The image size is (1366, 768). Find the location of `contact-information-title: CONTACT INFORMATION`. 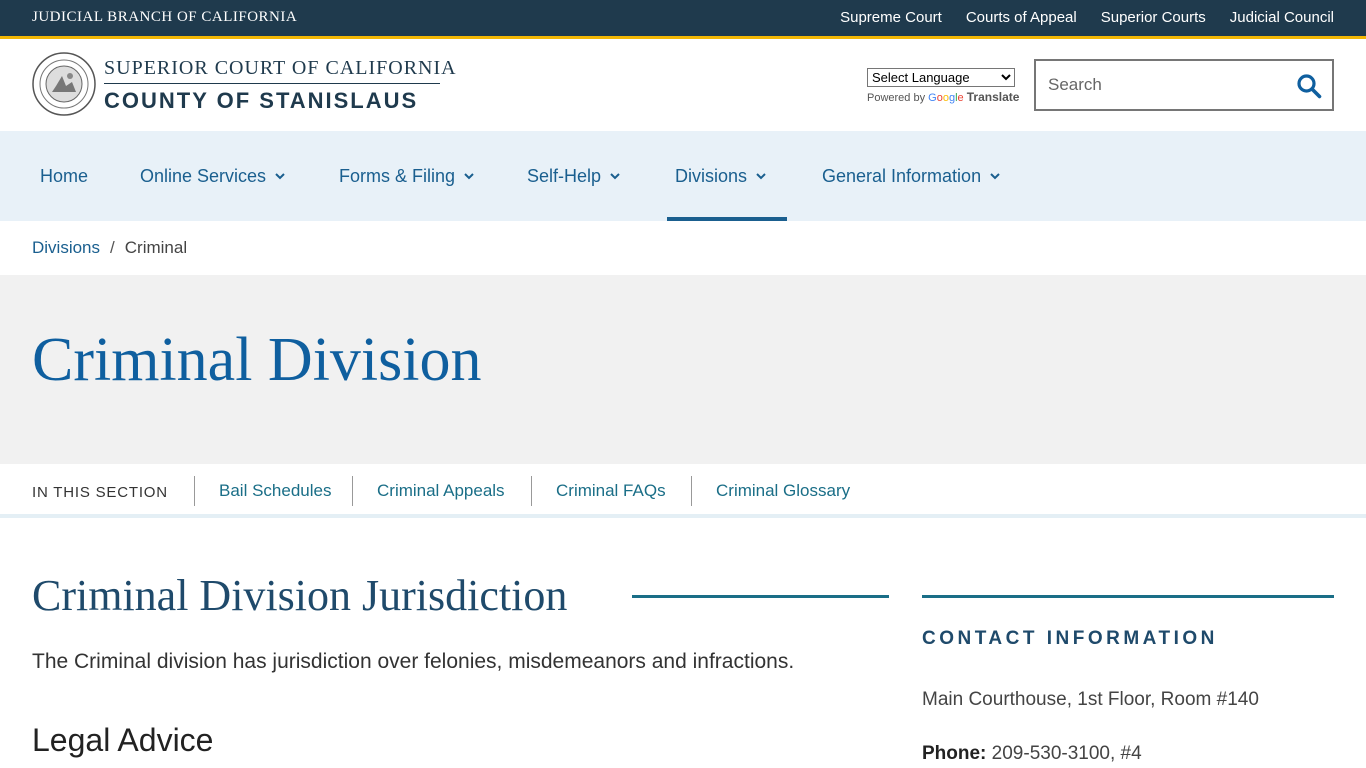

contact-information-title: CONTACT INFORMATION is located at coordinates (1070, 638).